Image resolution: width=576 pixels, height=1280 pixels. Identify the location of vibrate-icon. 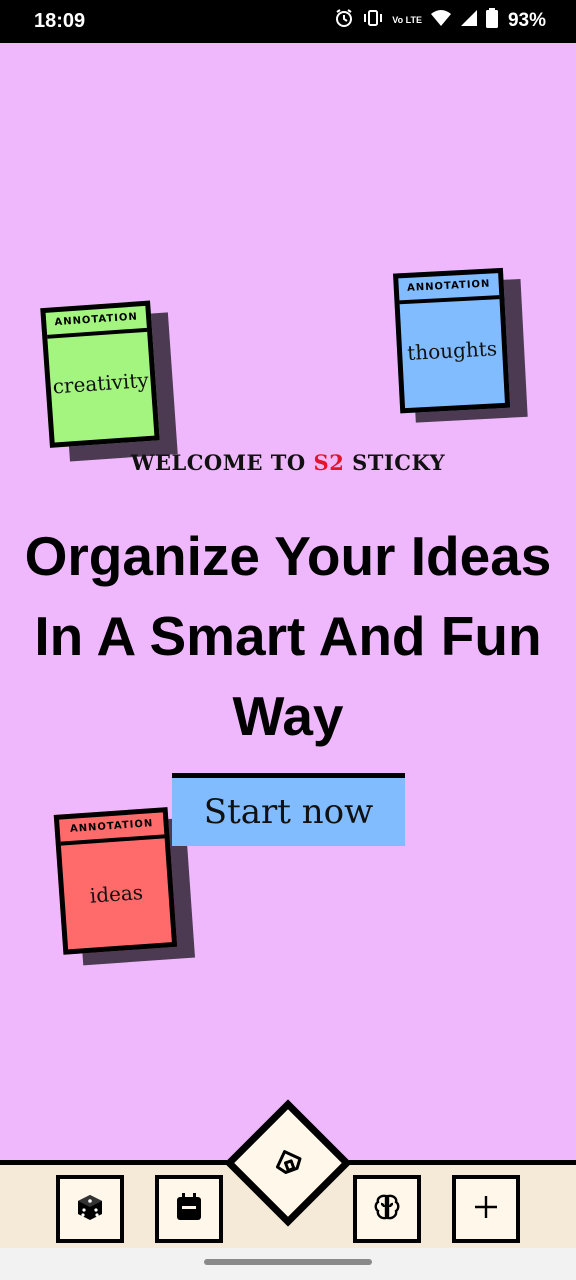
(373, 20).